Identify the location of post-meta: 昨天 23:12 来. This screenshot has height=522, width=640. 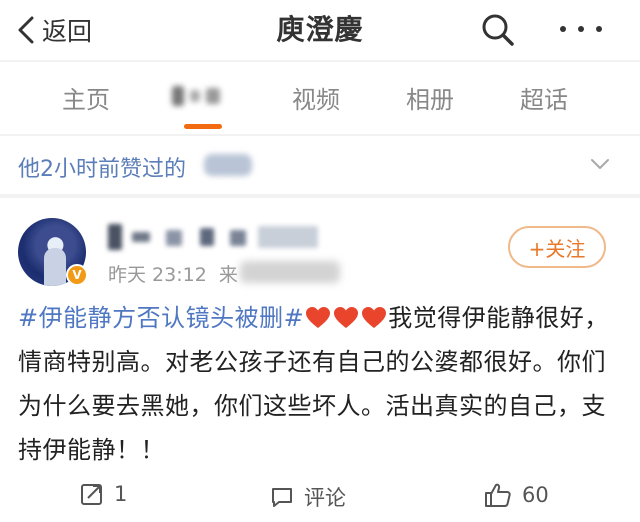
(173, 273).